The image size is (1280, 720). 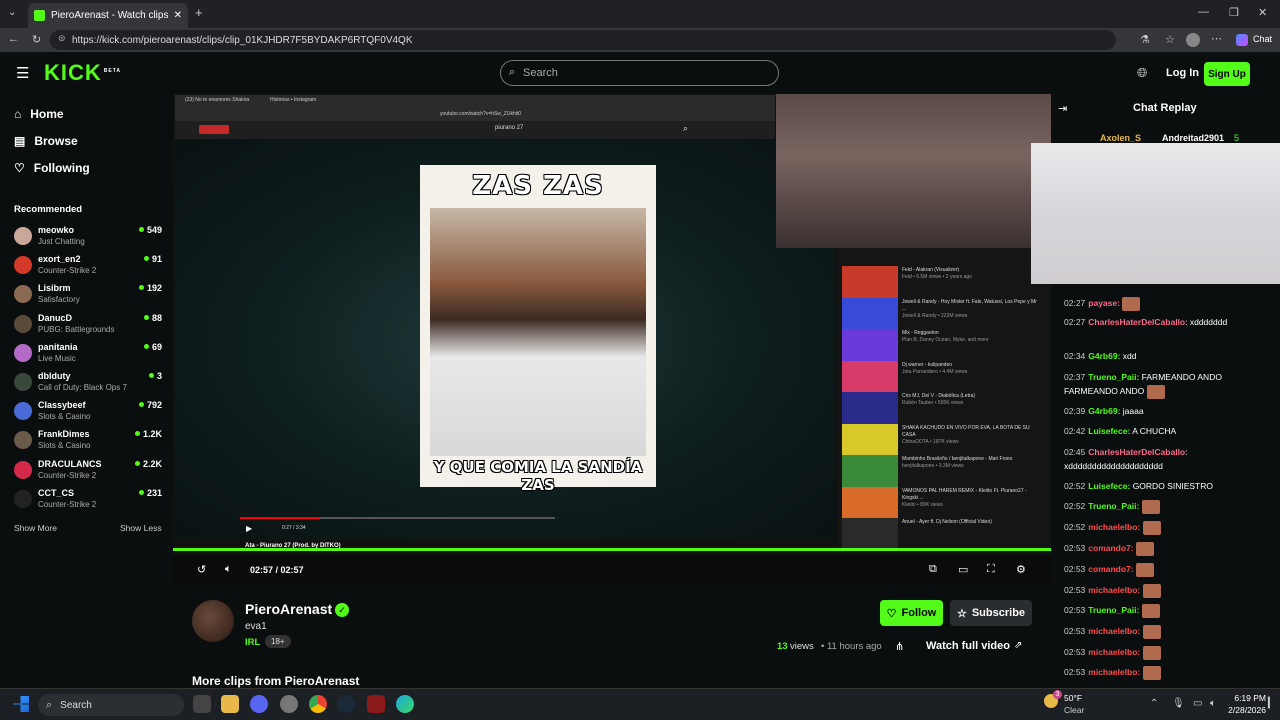 What do you see at coordinates (376, 704) in the screenshot?
I see `game-app-icon` at bounding box center [376, 704].